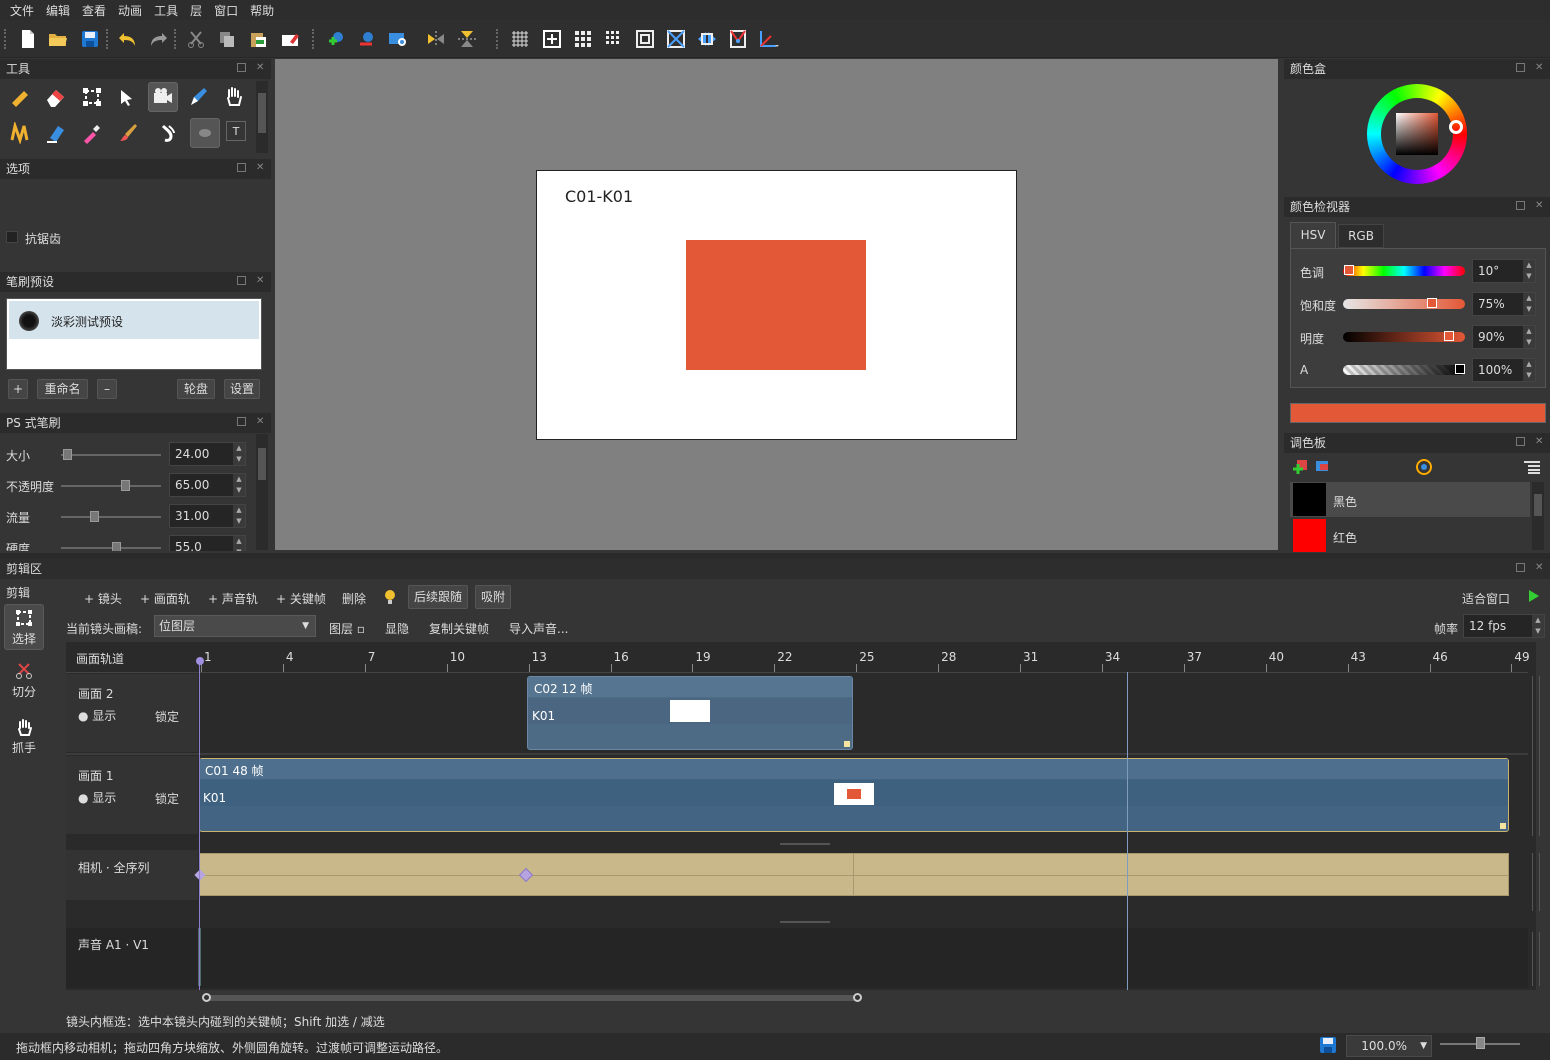 The width and height of the screenshot is (1550, 1060). Describe the element at coordinates (459, 628) in the screenshot. I see `copy-keyframe-button: 复制关键帧` at that location.